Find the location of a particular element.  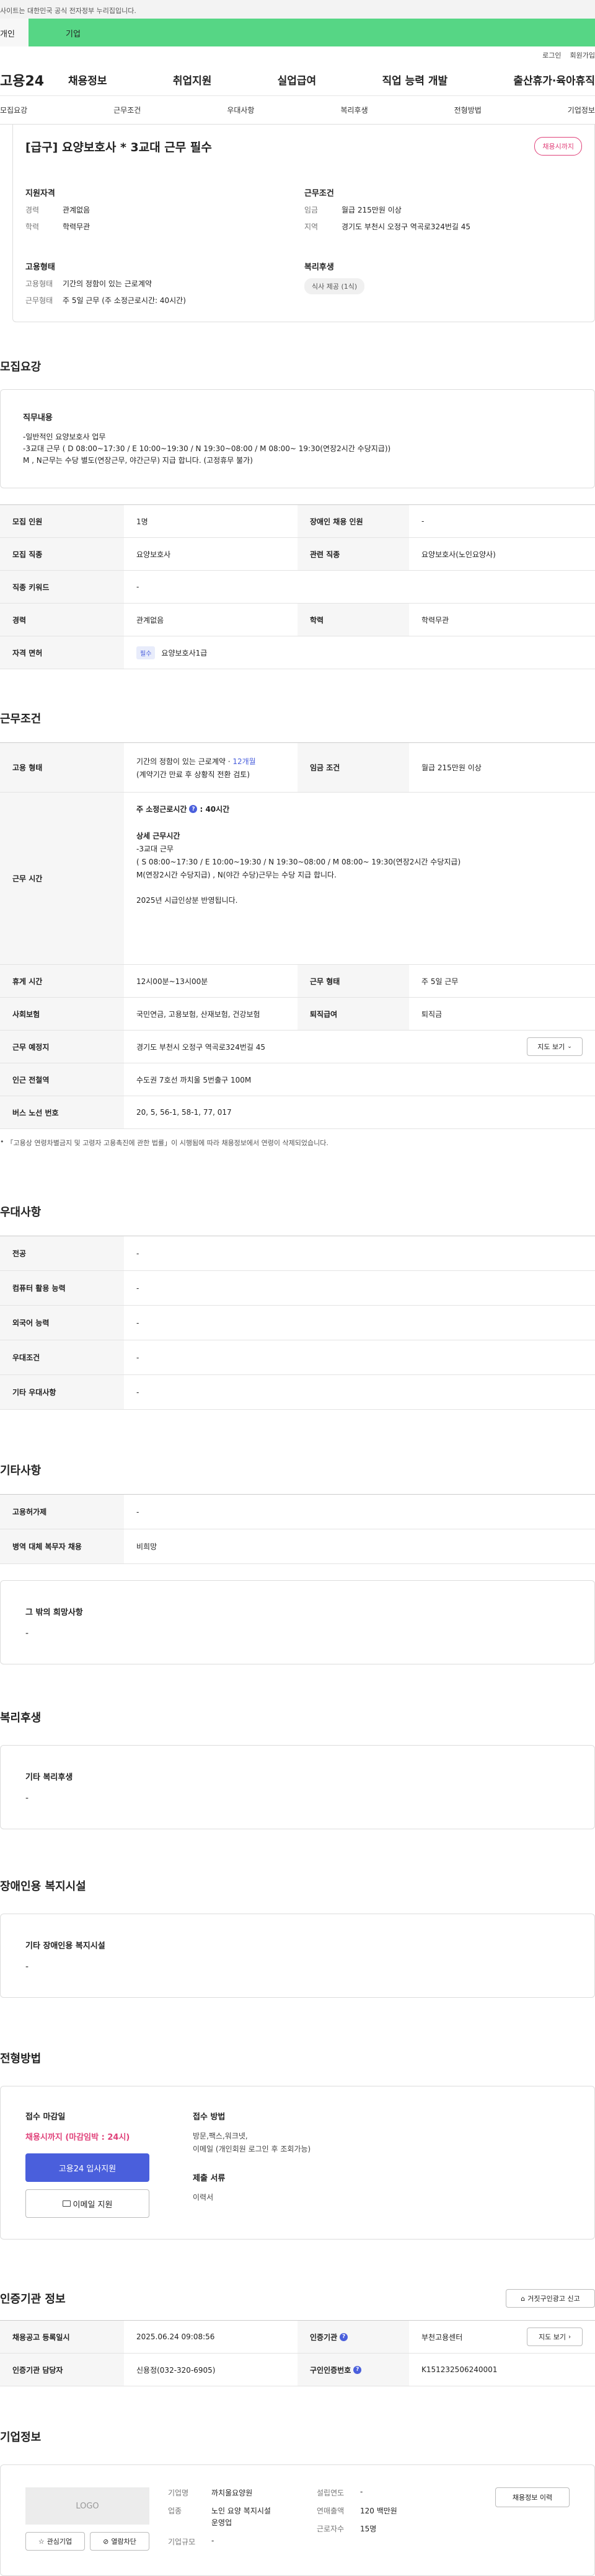

email-apply-button: 이메일 지원 is located at coordinates (87, 2203).